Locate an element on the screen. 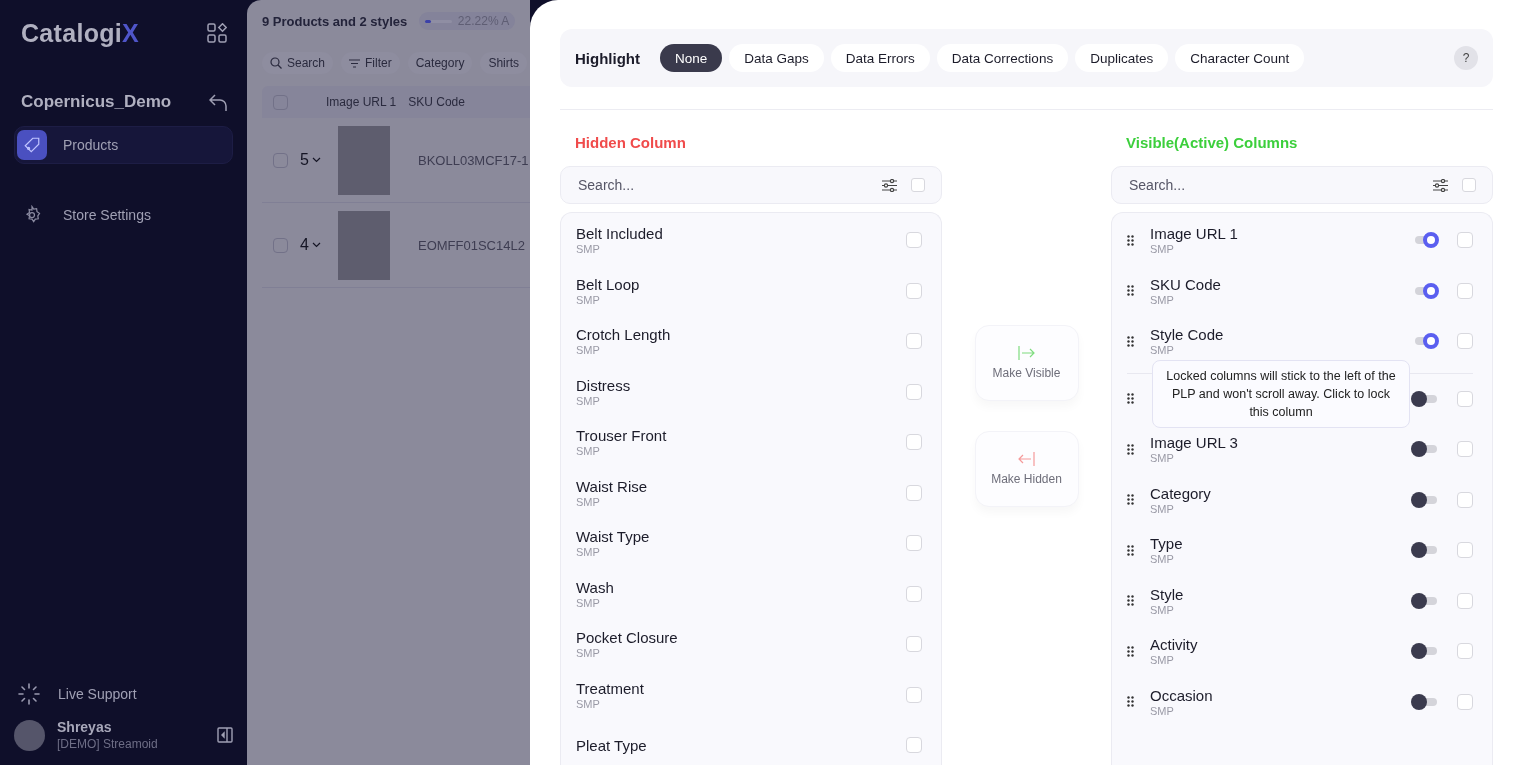 The height and width of the screenshot is (765, 1520). filter-chip: Shirts is located at coordinates (504, 63).